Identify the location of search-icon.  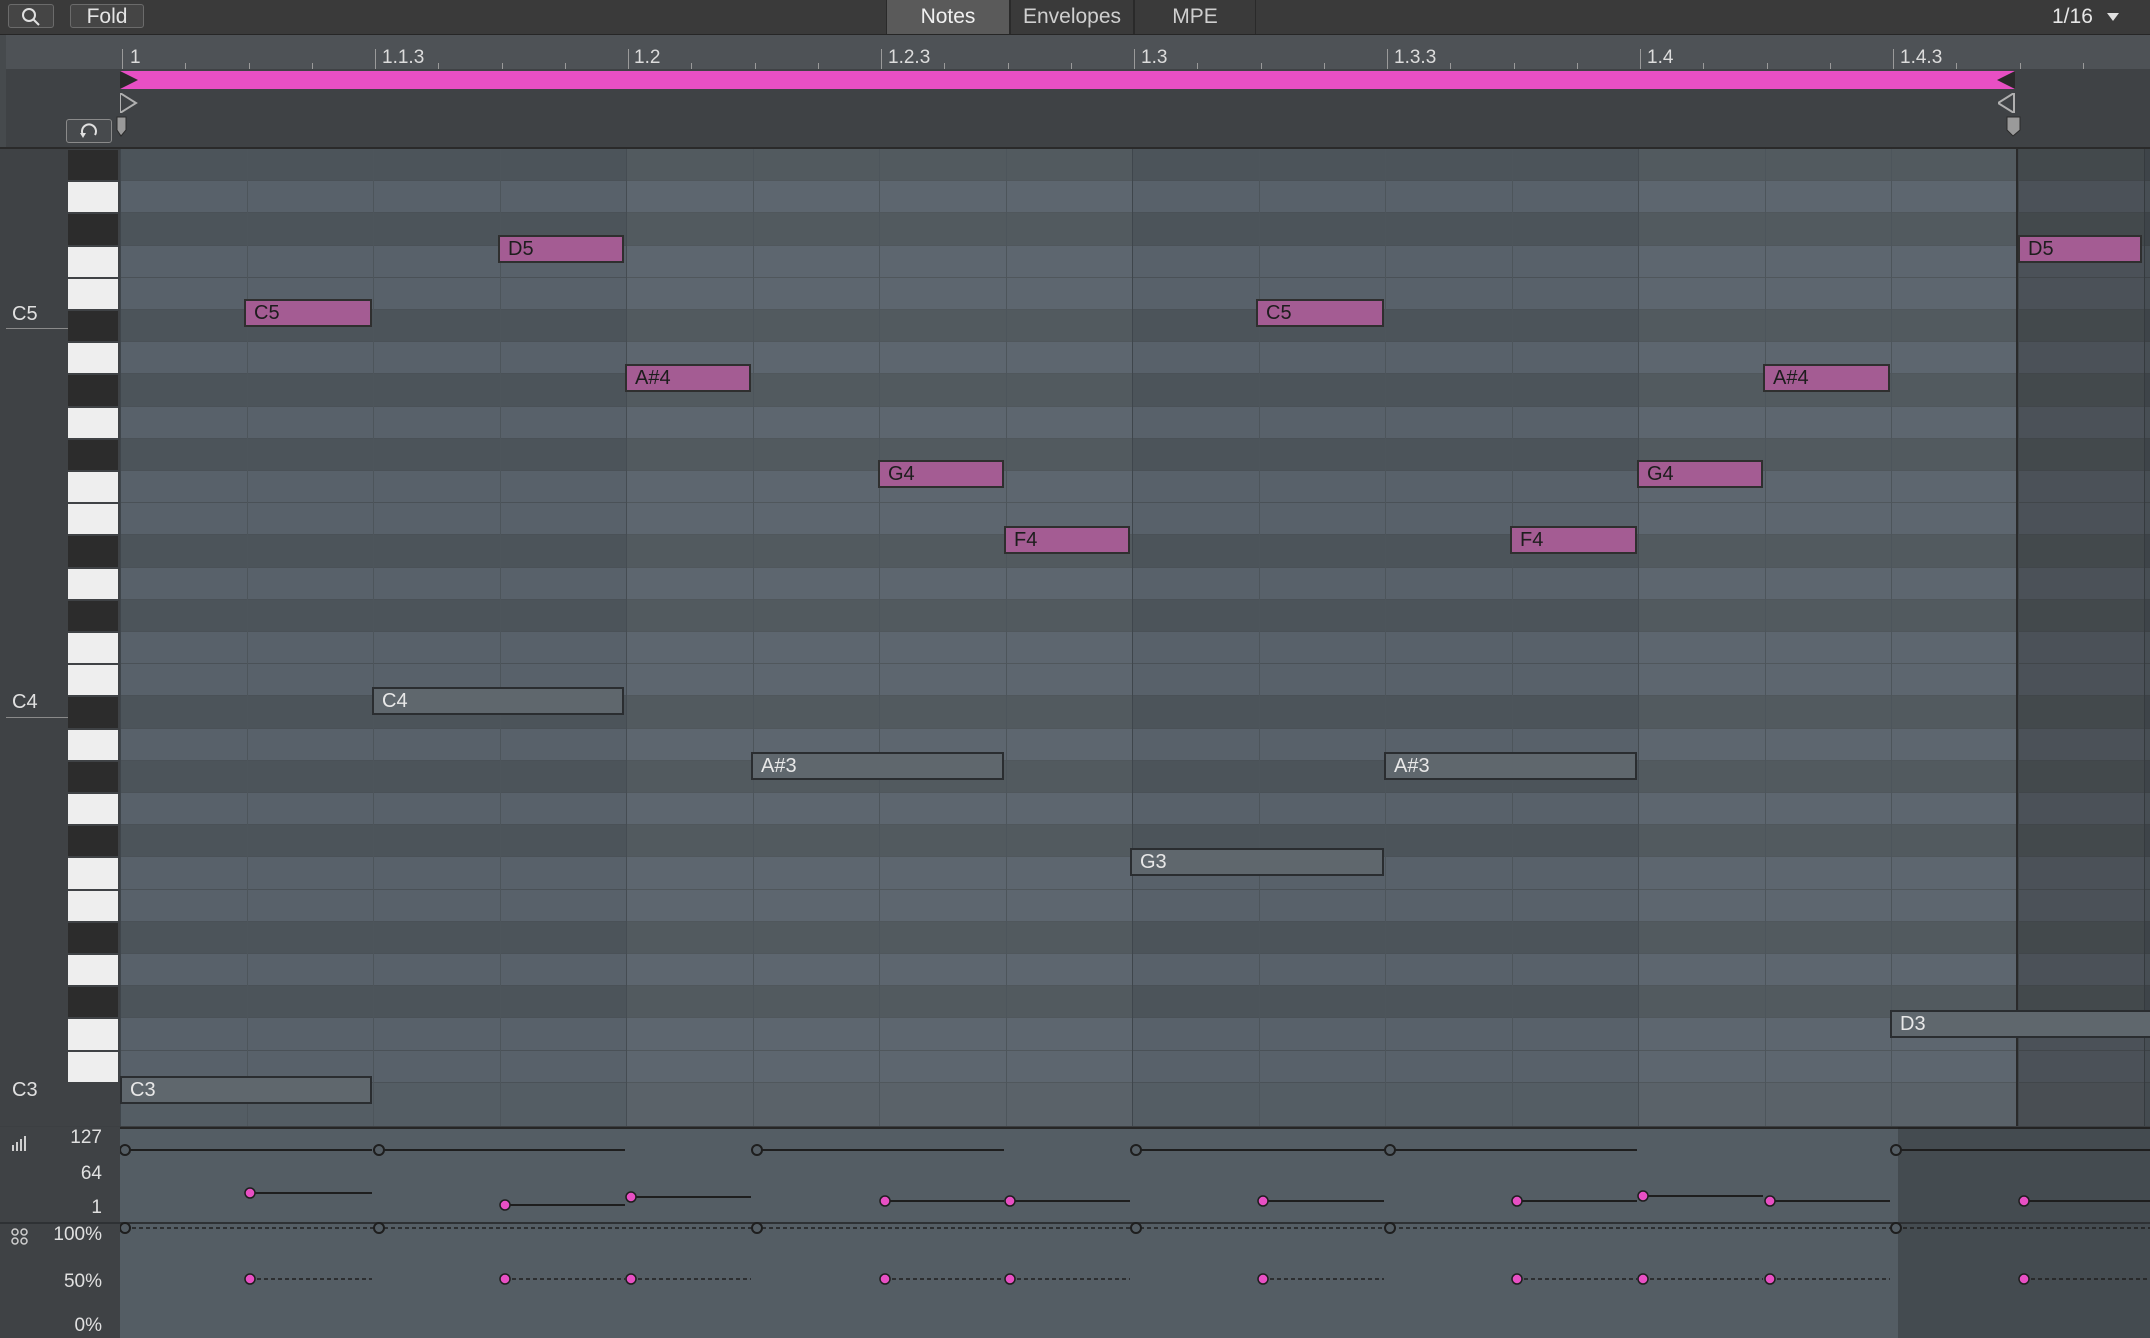
(31, 17).